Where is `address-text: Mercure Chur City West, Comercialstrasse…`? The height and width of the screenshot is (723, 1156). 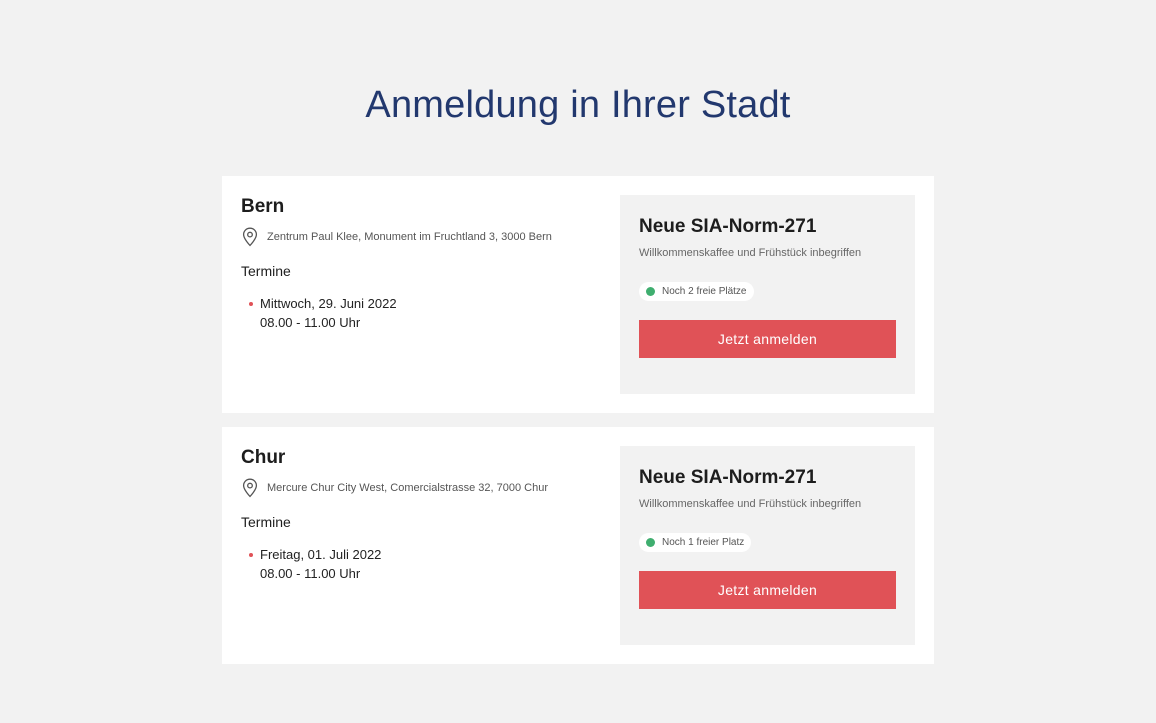 address-text: Mercure Chur City West, Comercialstrasse… is located at coordinates (408, 488).